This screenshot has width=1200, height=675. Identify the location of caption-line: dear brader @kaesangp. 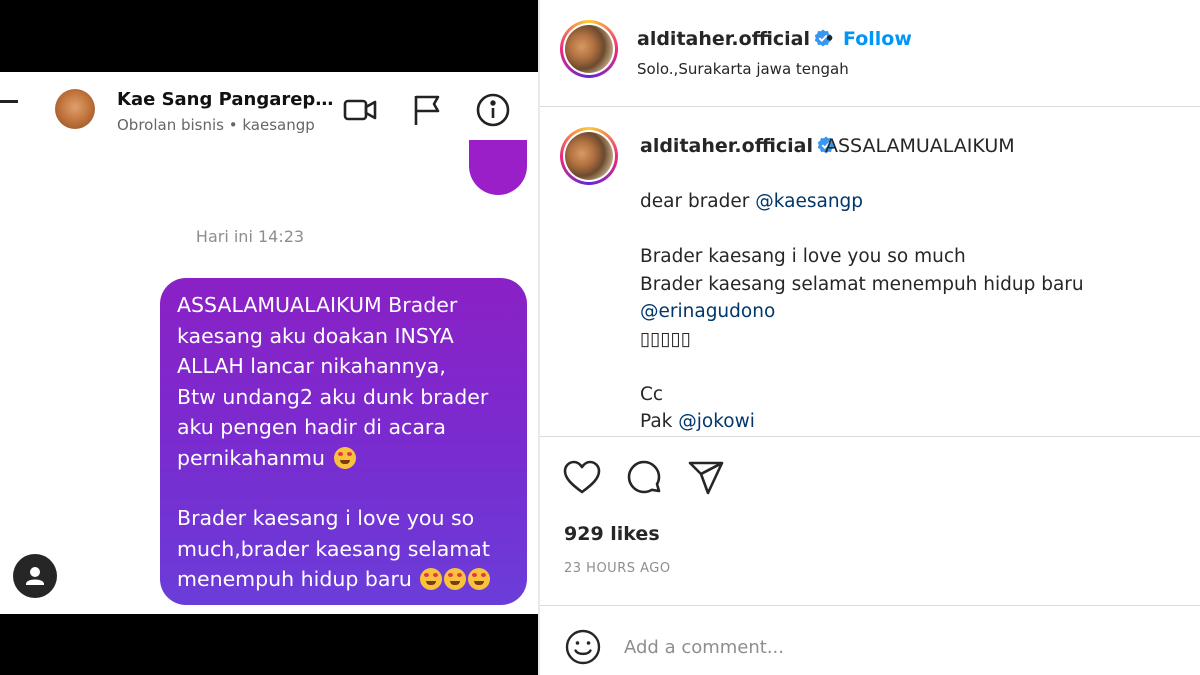
(862, 202).